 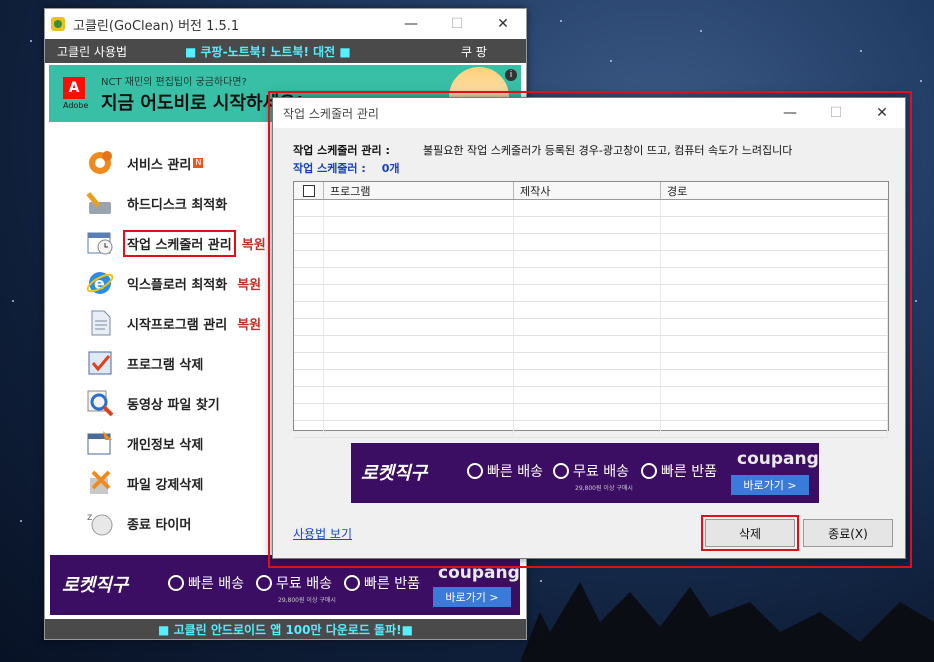 I want to click on count-value: 0개, so click(x=390, y=168).